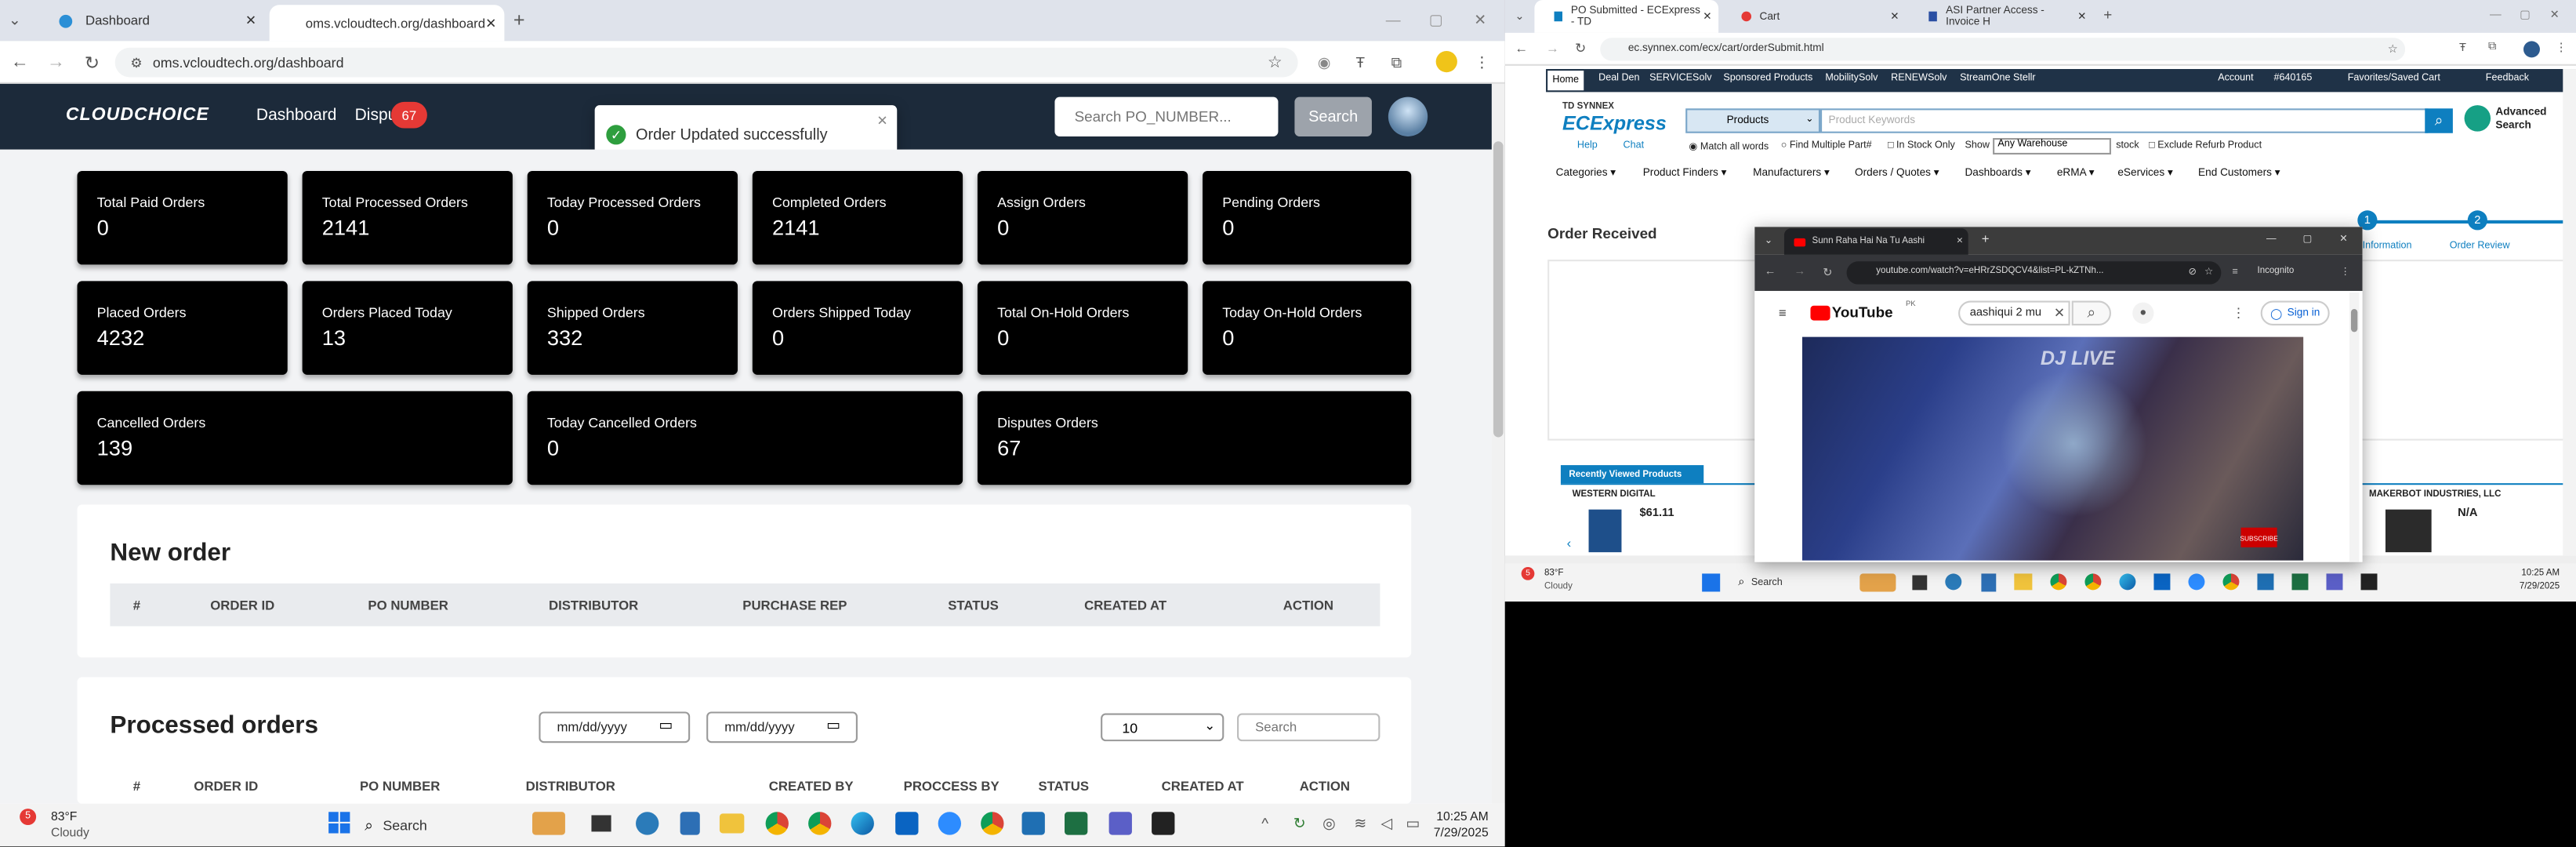 Image resolution: width=2576 pixels, height=847 pixels. What do you see at coordinates (2239, 173) in the screenshot?
I see `menu-end-customers: End Customers ▾` at bounding box center [2239, 173].